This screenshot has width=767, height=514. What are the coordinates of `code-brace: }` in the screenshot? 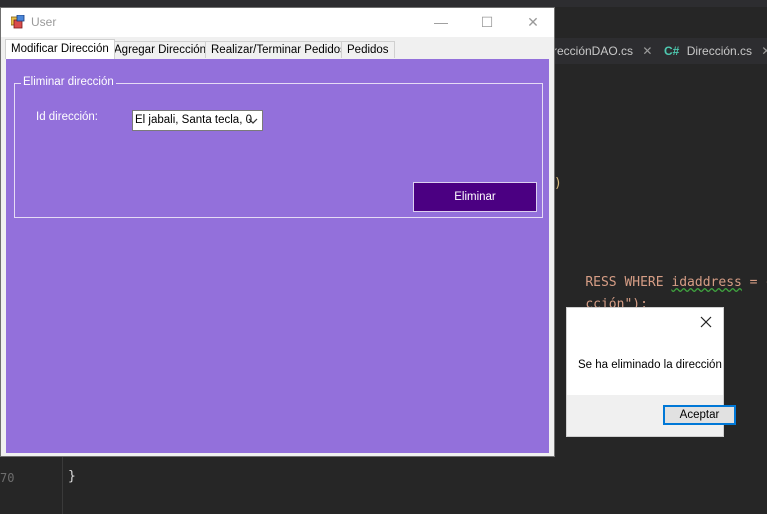 It's located at (72, 476).